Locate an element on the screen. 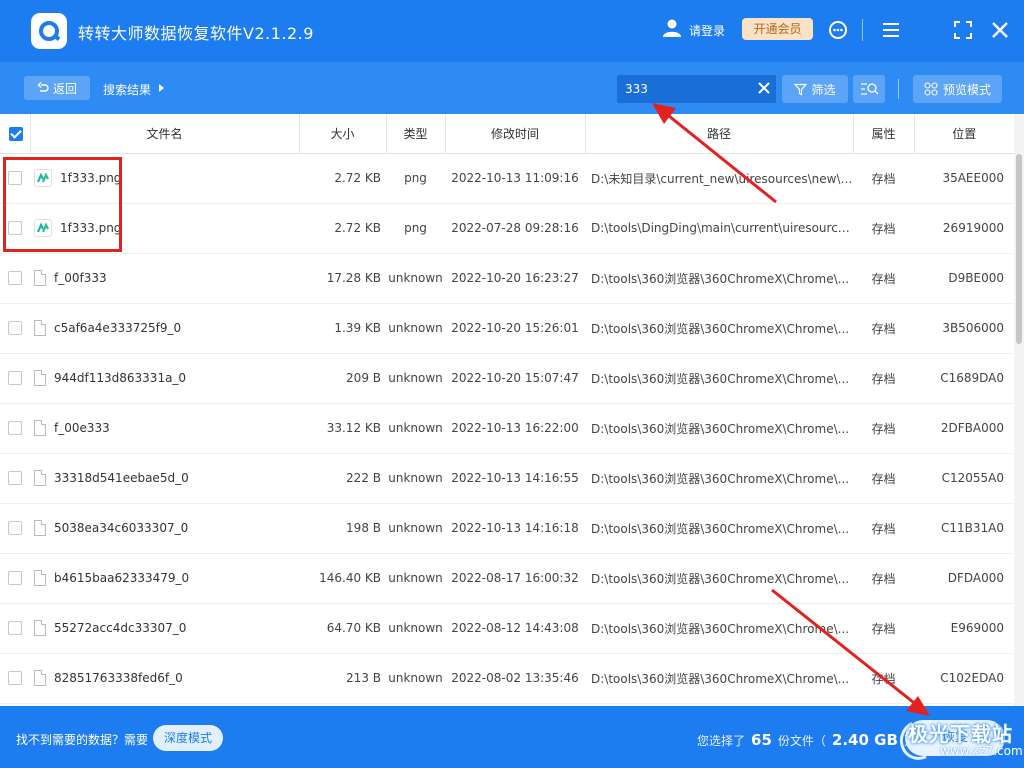 This screenshot has height=768, width=1024. file-mtime: 2022-08-17 16:00:32 is located at coordinates (515, 578).